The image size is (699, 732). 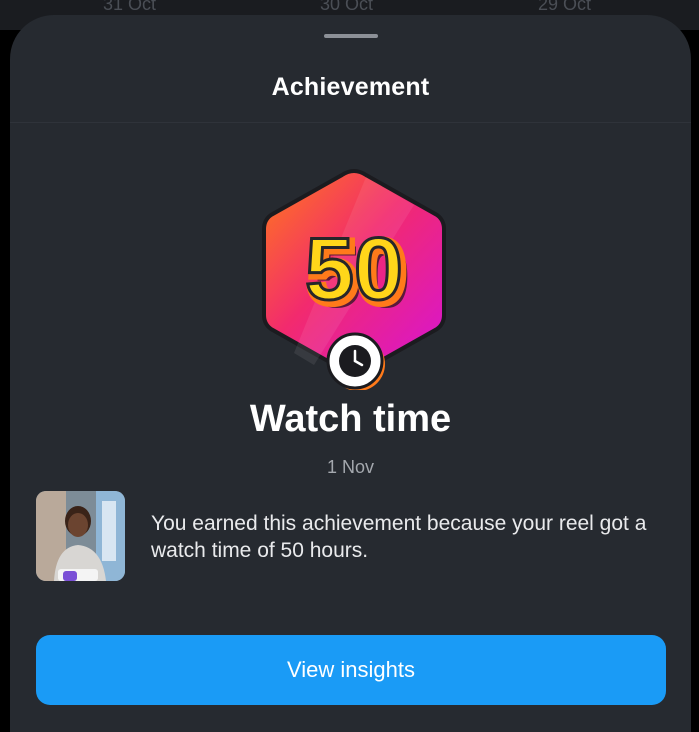 What do you see at coordinates (347, 7) in the screenshot?
I see `background-date: 30 Oct` at bounding box center [347, 7].